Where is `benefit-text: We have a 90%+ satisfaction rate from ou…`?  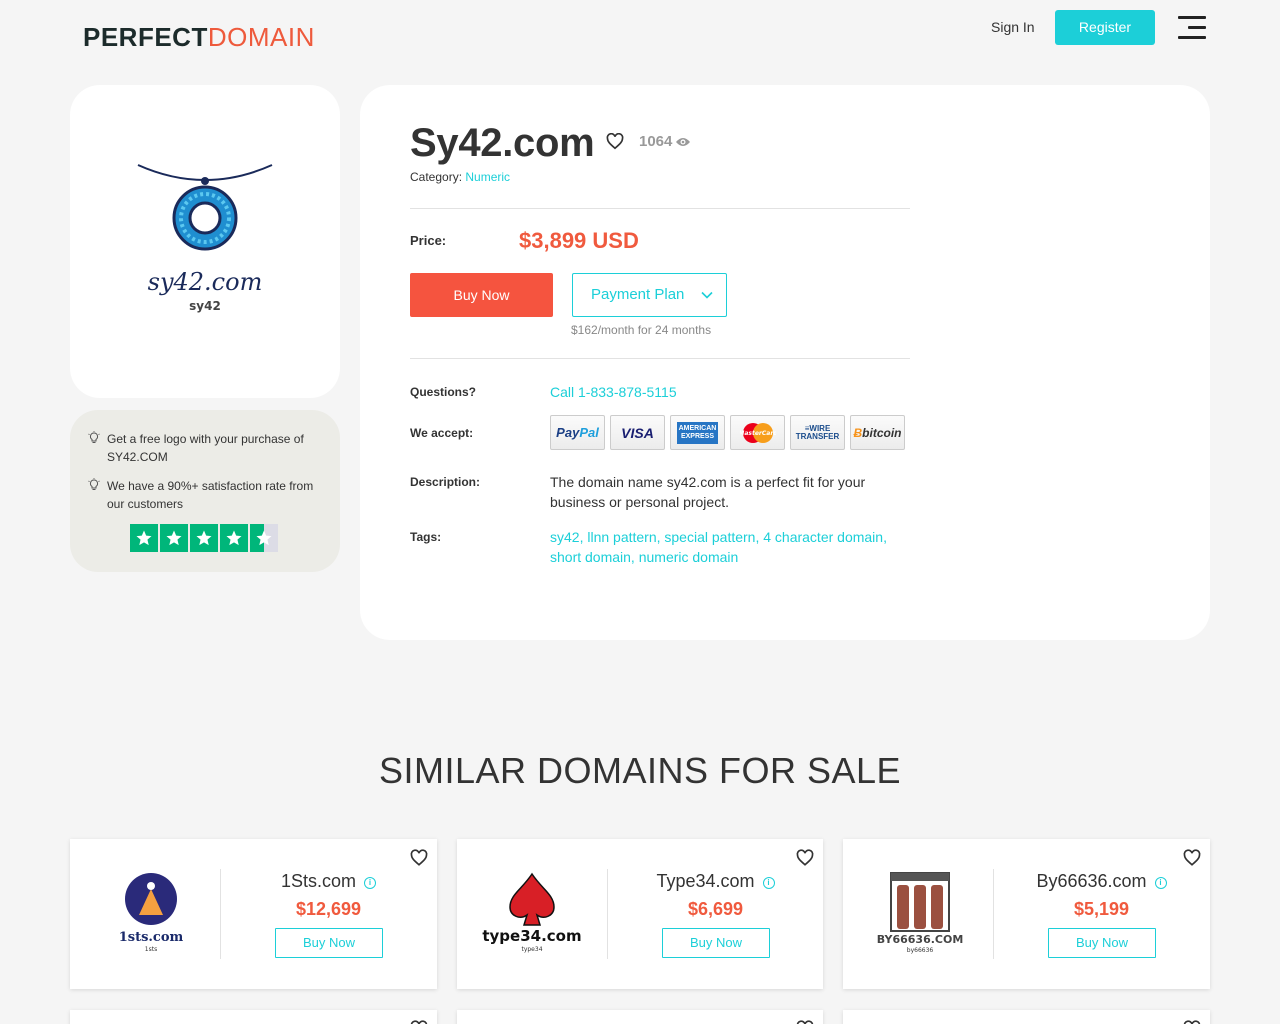 benefit-text: We have a 90%+ satisfaction rate from ou… is located at coordinates (210, 495).